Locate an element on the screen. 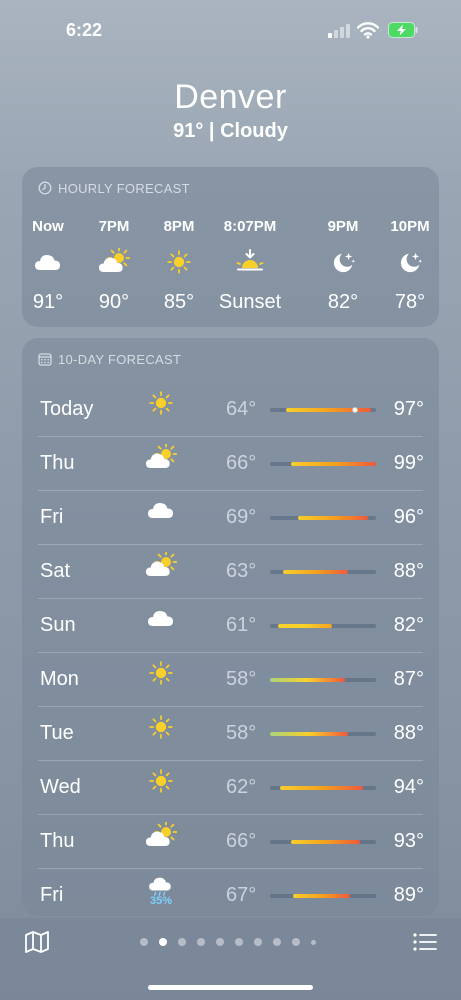  forecast-day-row: Sun 61° 82° is located at coordinates (231, 625).